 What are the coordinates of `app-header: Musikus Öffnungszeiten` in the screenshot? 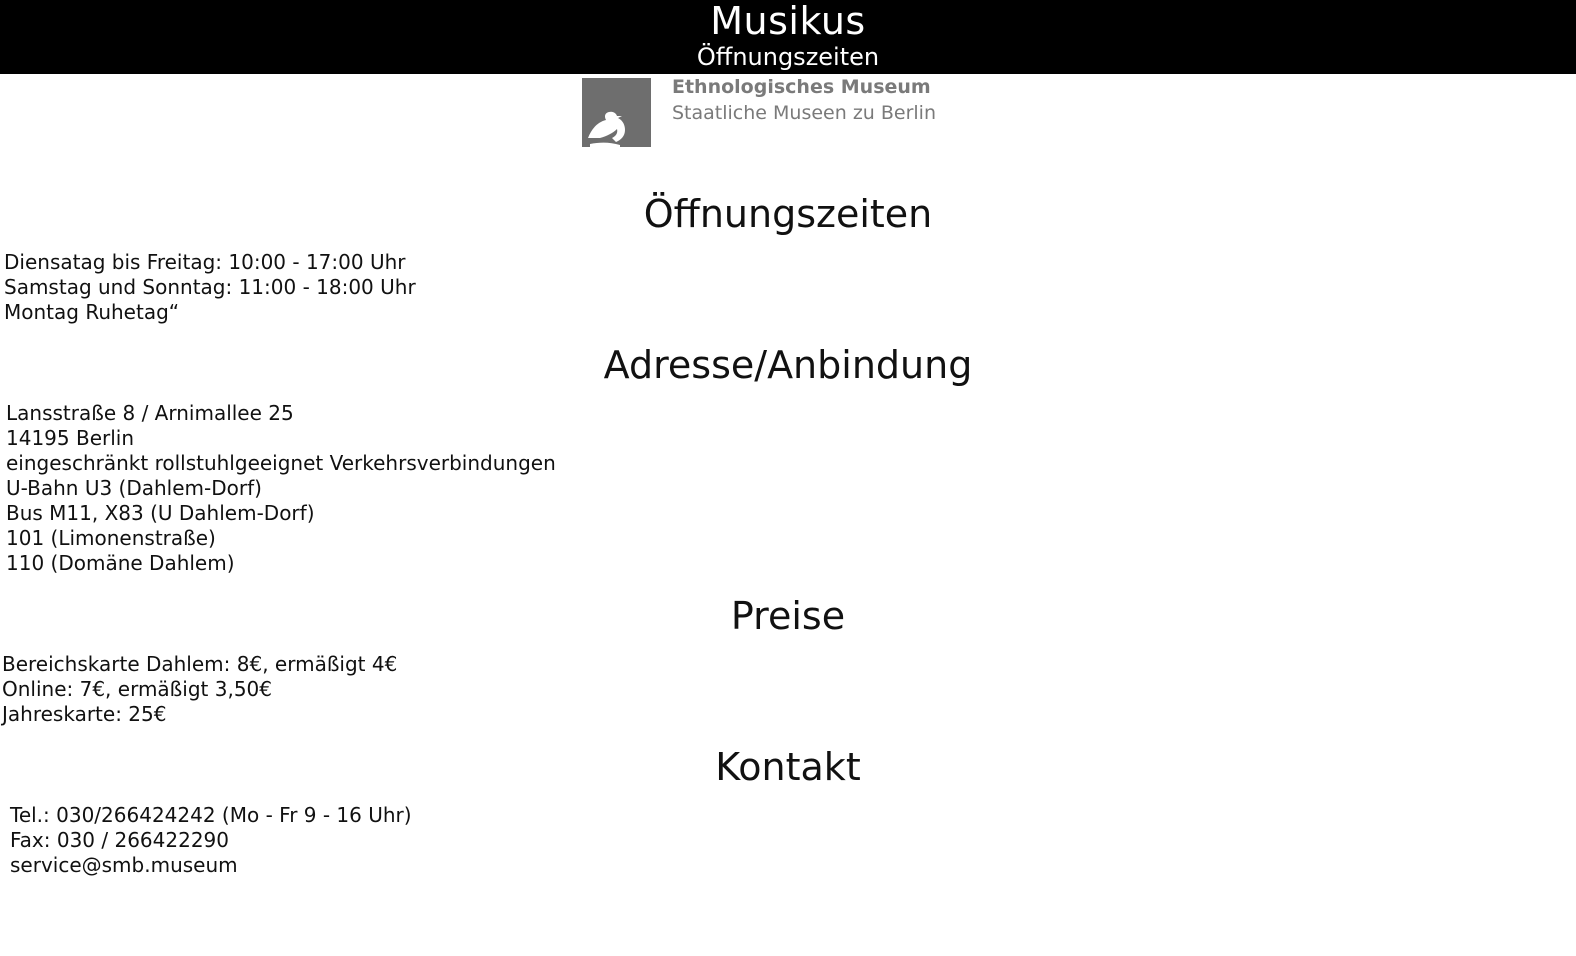 It's located at (788, 37).